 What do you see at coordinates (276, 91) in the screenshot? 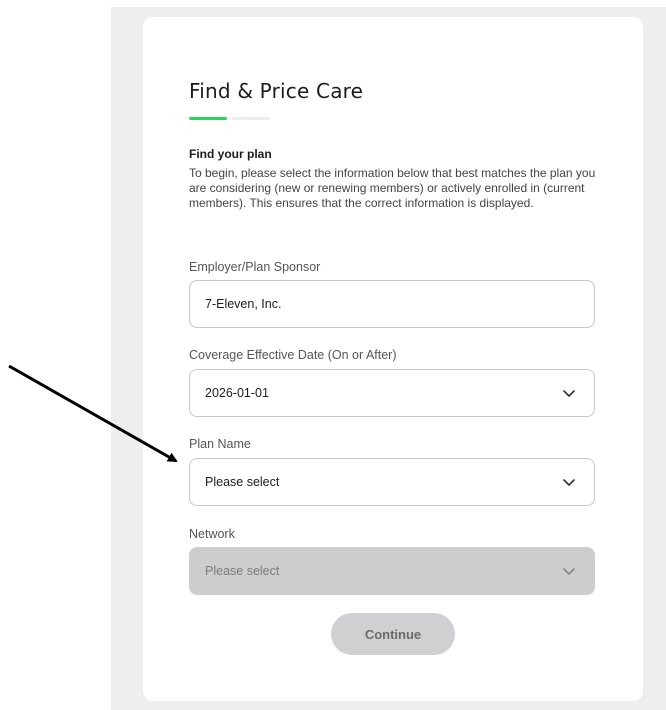
I see `card-title: Find & Price Care` at bounding box center [276, 91].